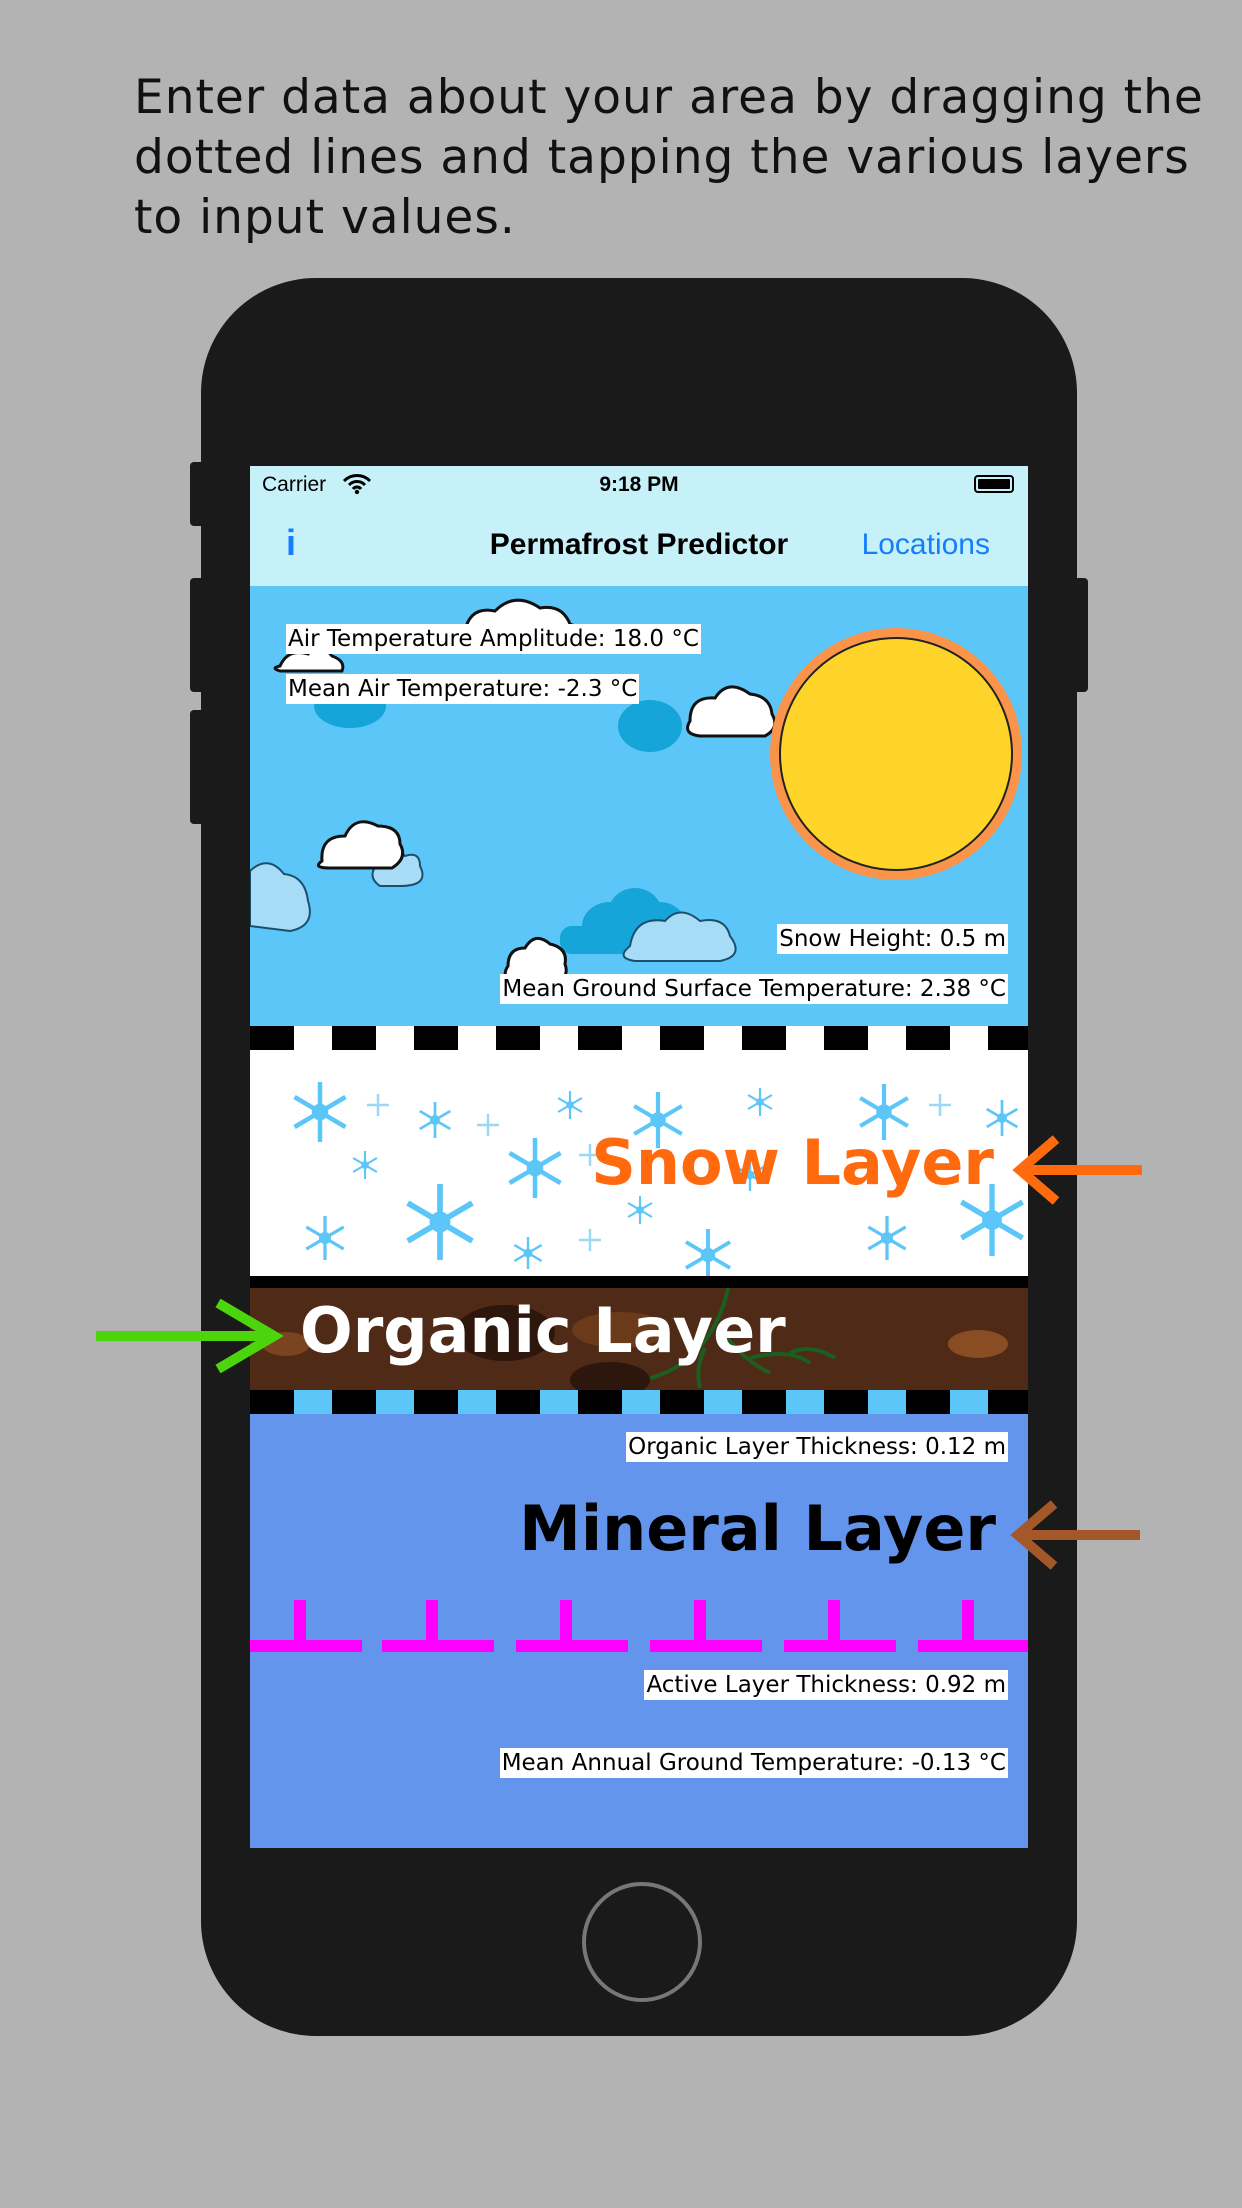 This screenshot has width=1242, height=2208. What do you see at coordinates (826, 1685) in the screenshot?
I see `active-layer-thickness-label: Active Layer Thickness: 0.92 m` at bounding box center [826, 1685].